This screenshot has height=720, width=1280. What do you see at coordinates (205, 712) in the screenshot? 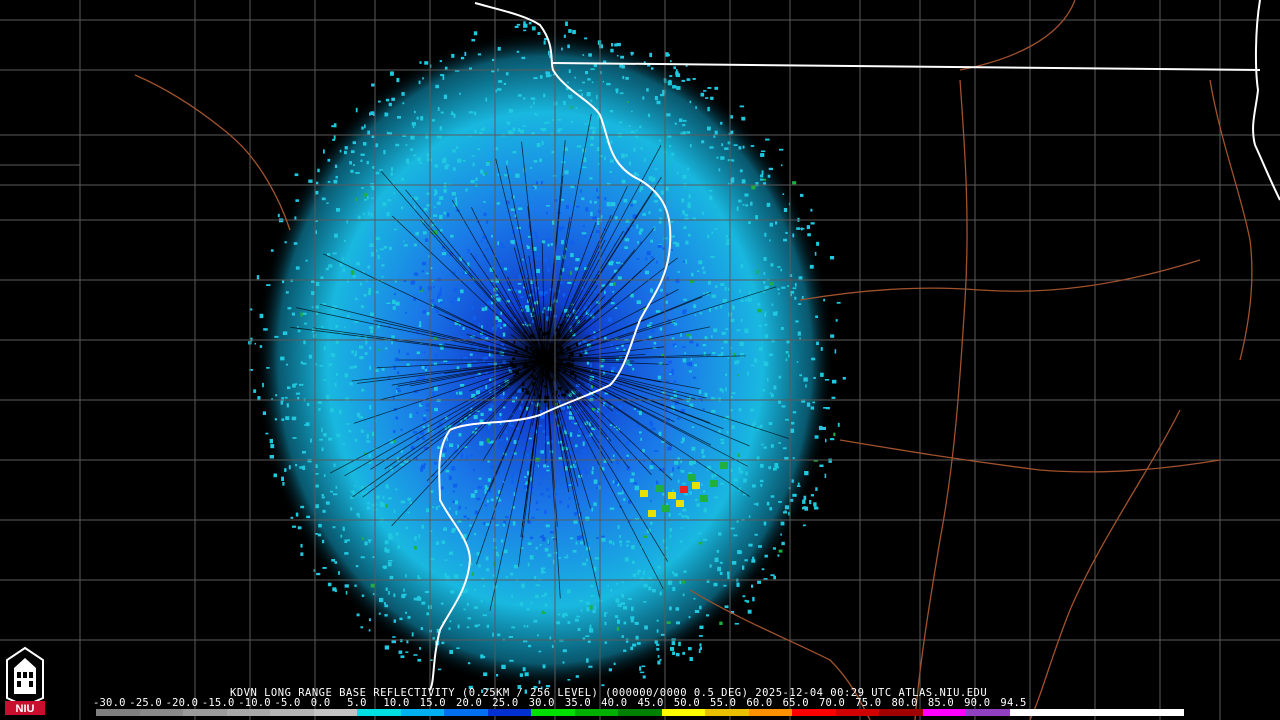
I see `scale-swatch` at bounding box center [205, 712].